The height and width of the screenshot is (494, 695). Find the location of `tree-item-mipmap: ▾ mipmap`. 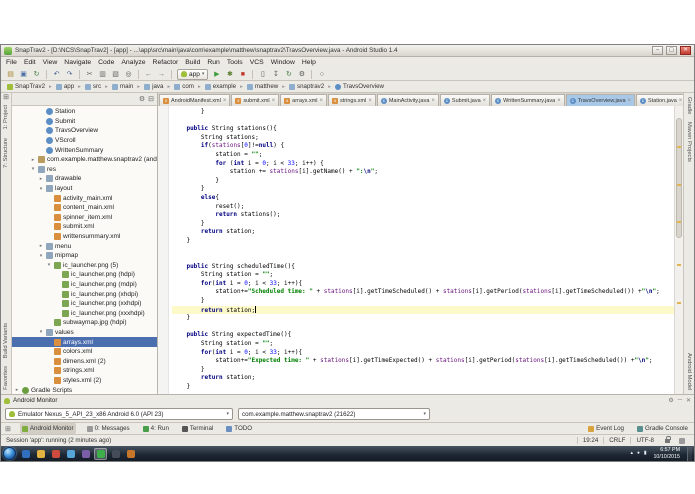

tree-item-mipmap: ▾ mipmap is located at coordinates (84, 256).